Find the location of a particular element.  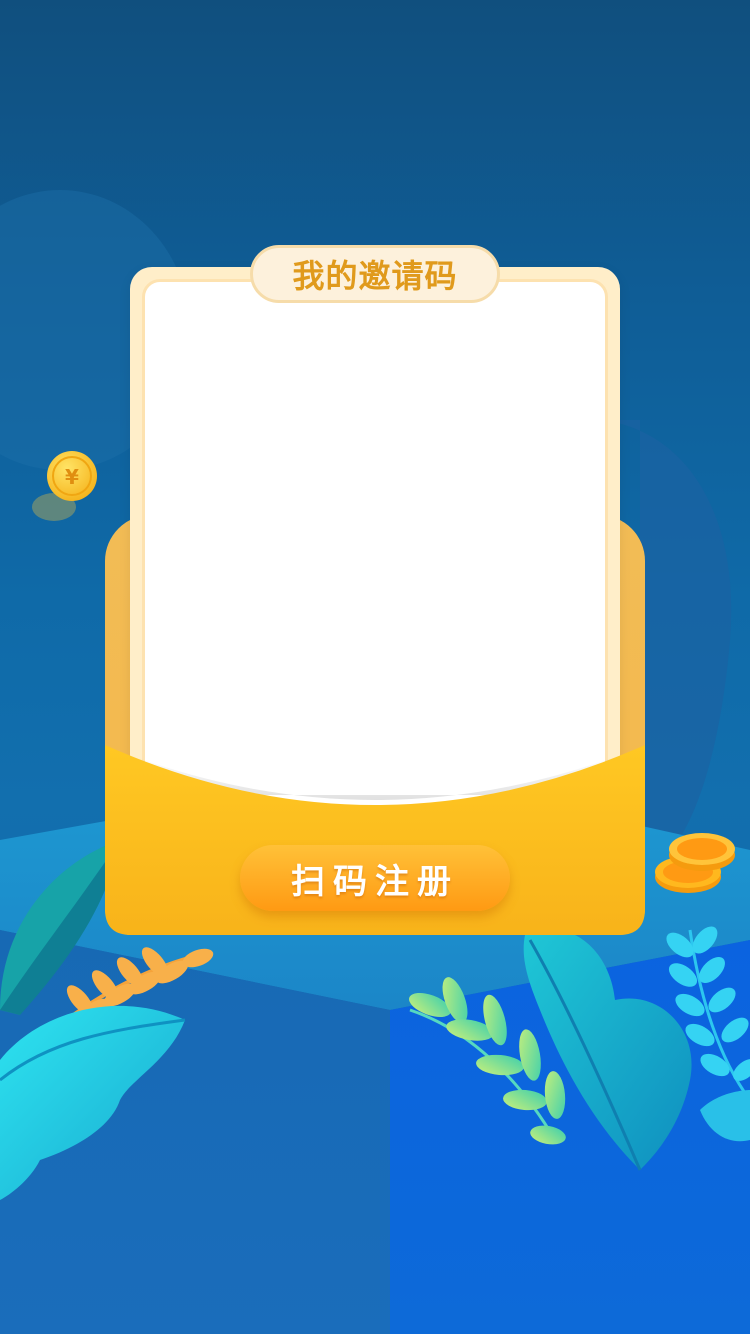

card-title: 我的邀请码 is located at coordinates (375, 276).